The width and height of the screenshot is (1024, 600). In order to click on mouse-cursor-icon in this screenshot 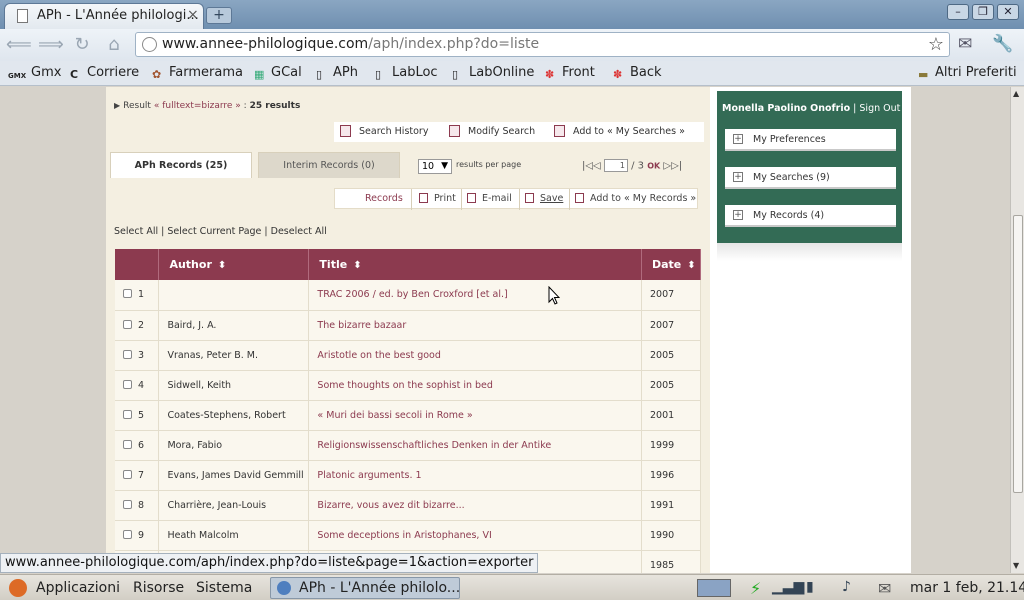, I will do `click(554, 295)`.